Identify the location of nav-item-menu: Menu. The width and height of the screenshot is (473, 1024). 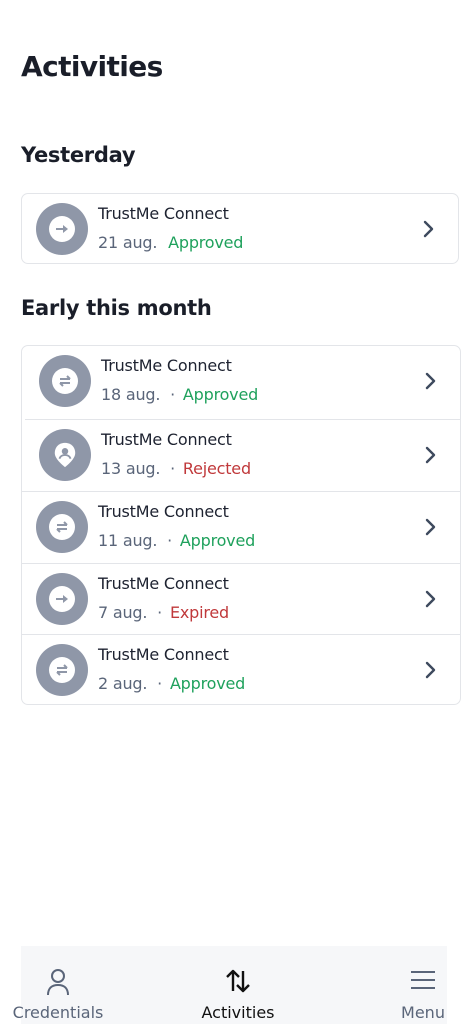
(423, 985).